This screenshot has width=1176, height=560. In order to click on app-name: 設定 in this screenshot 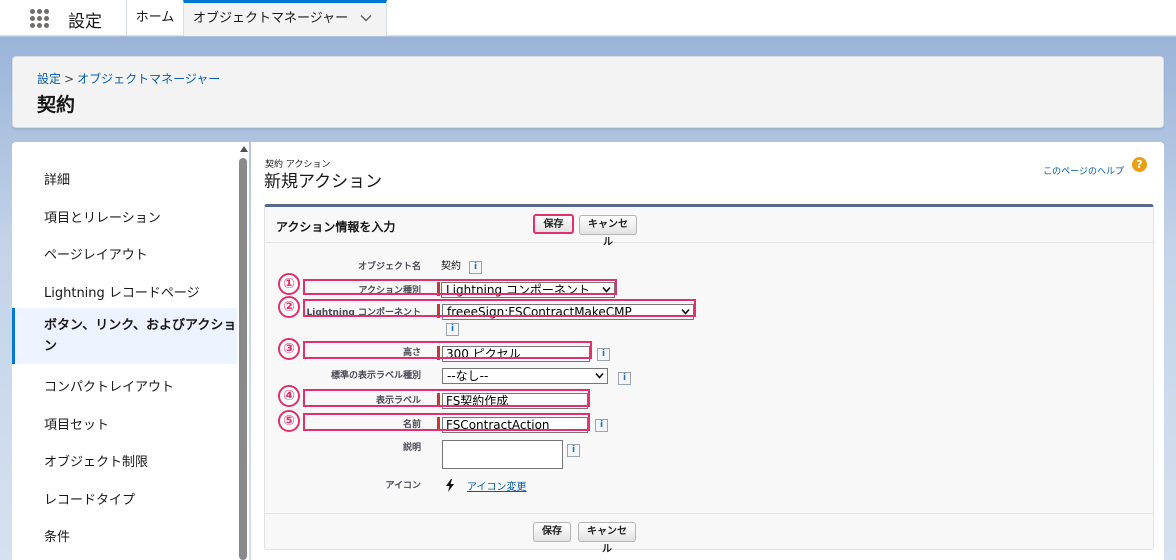, I will do `click(85, 22)`.